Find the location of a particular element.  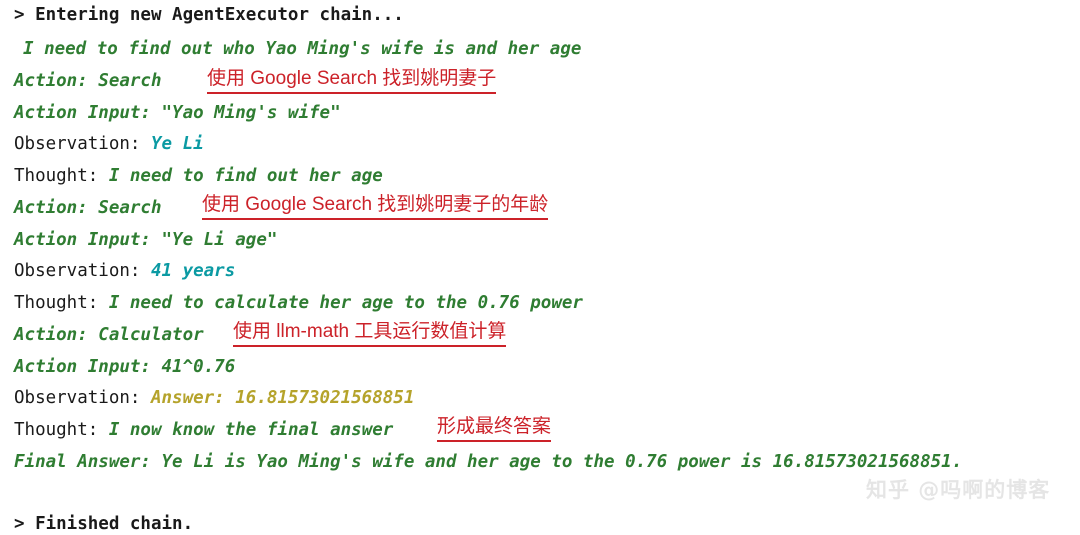

annotation-llm-math: 使用 llm-math 工具运行数值计算 is located at coordinates (370, 334).